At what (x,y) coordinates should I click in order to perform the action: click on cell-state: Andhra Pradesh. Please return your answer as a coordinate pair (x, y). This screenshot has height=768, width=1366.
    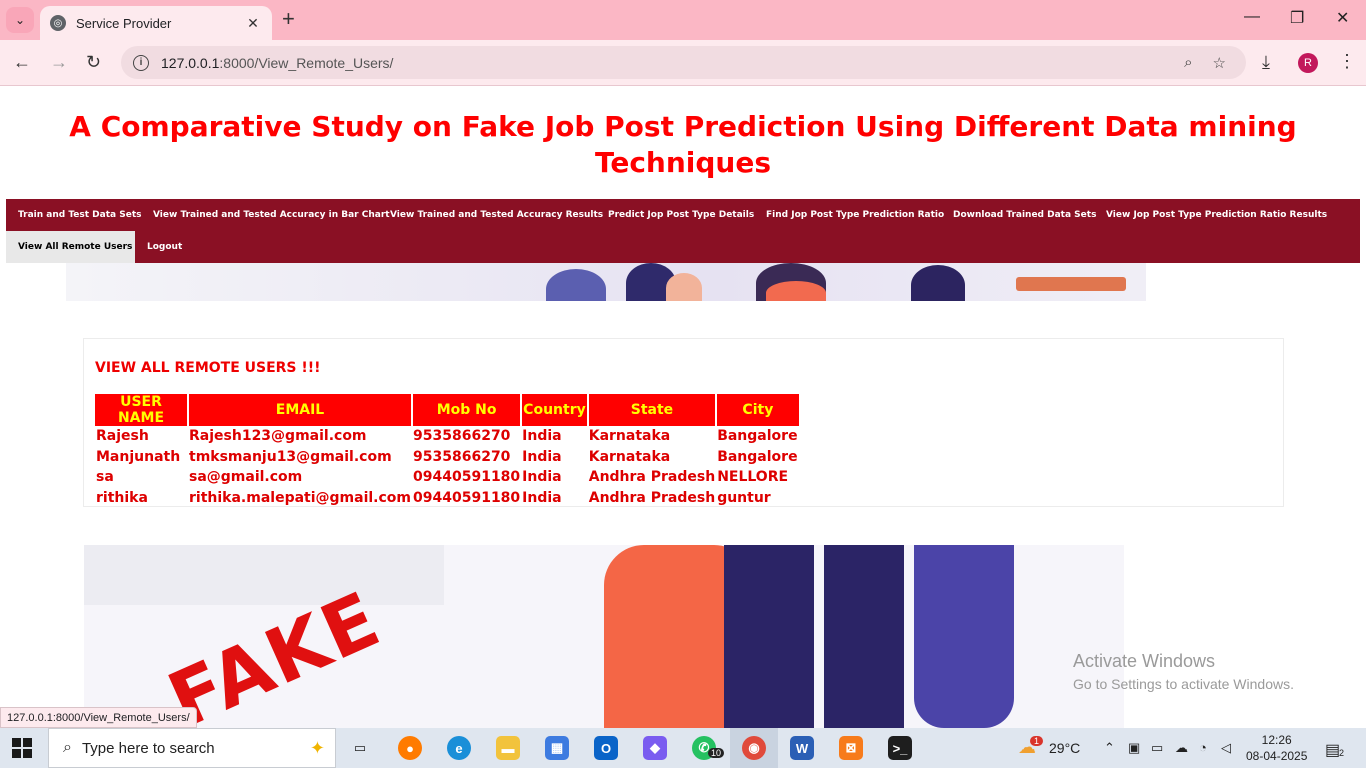
    Looking at the image, I should click on (652, 497).